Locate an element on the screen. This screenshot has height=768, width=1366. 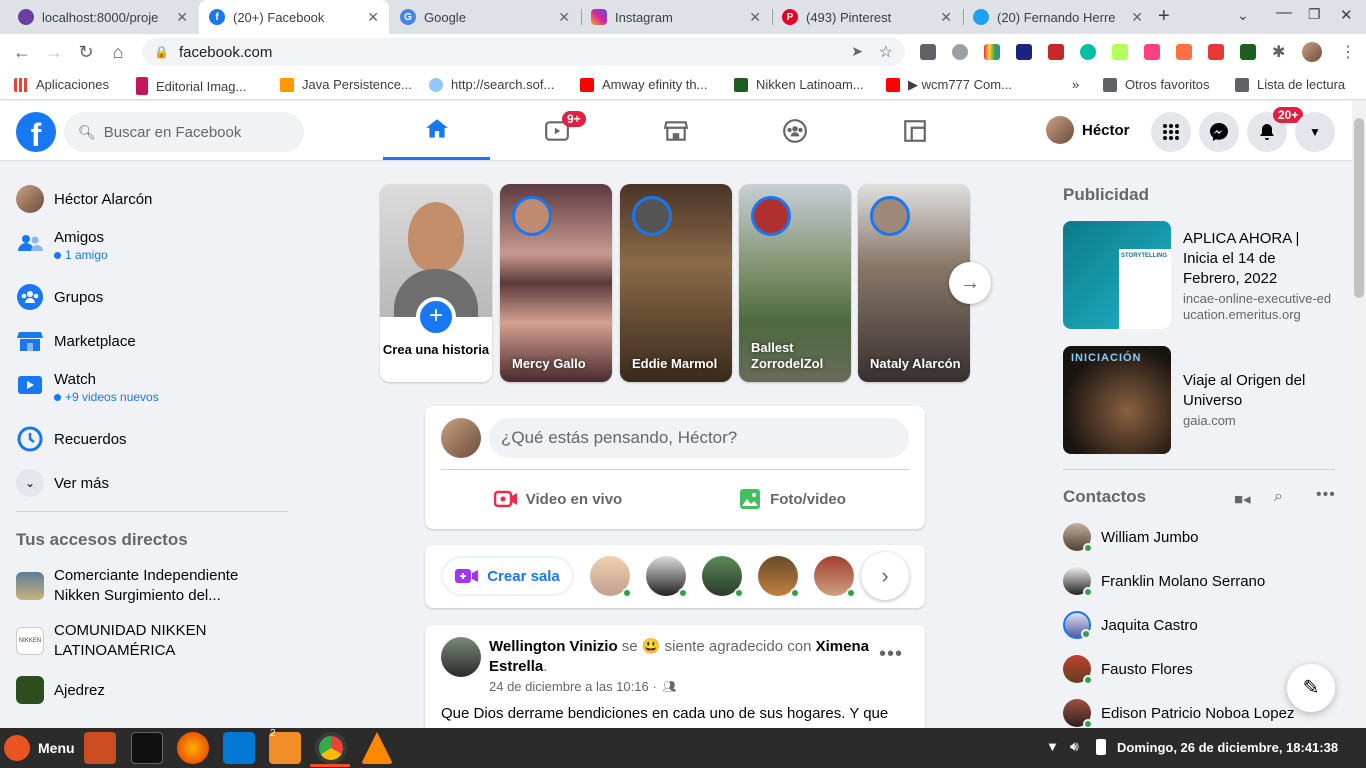
chrome-menu-icon: ⋮ is located at coordinates (1348, 52).